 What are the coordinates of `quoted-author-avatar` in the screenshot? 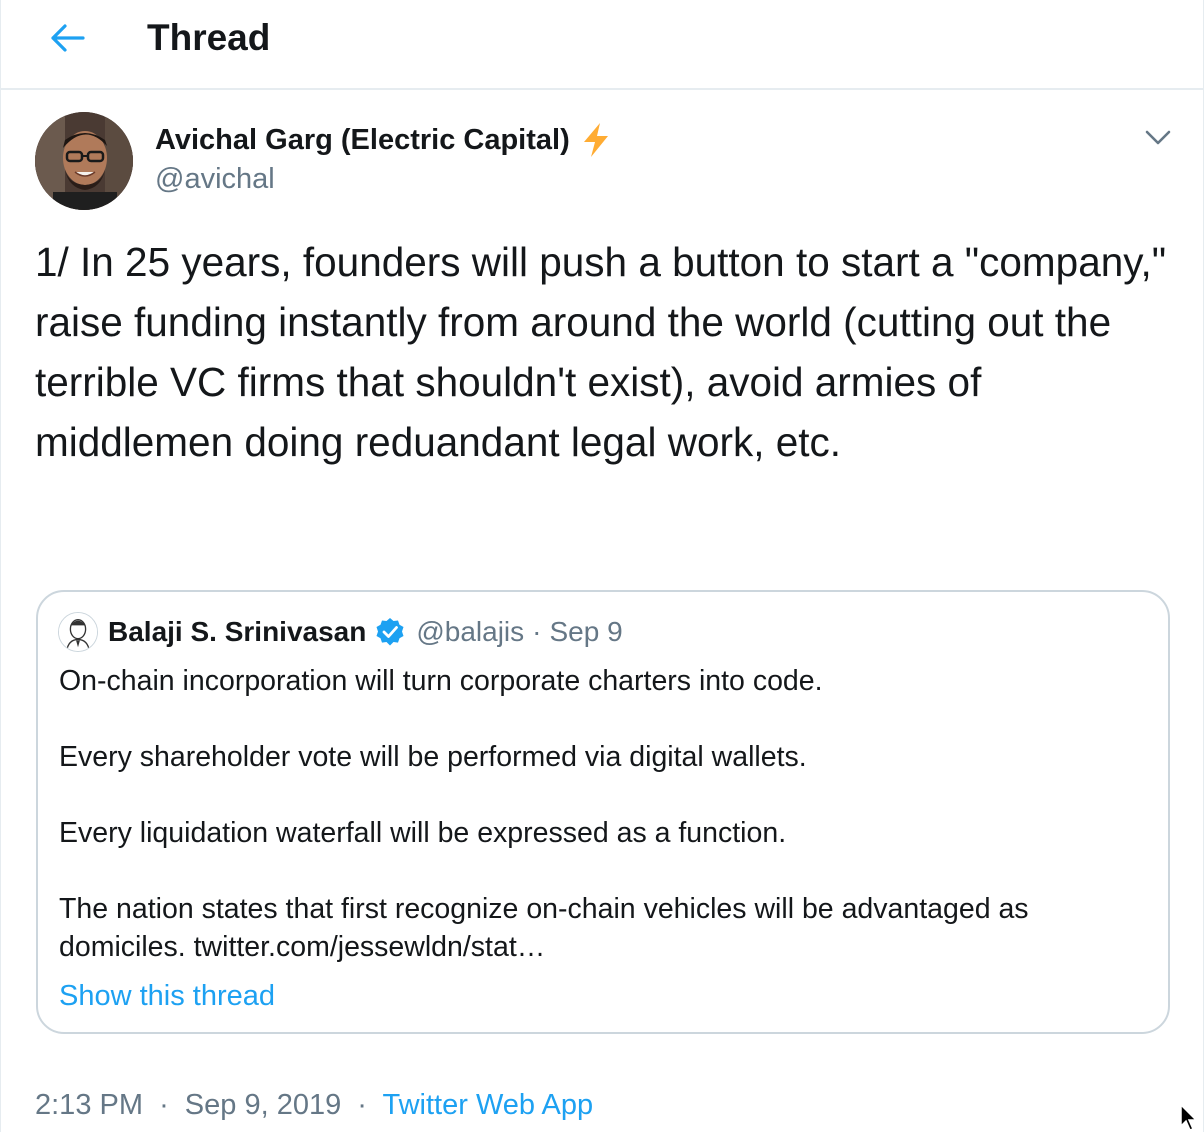 It's located at (78, 632).